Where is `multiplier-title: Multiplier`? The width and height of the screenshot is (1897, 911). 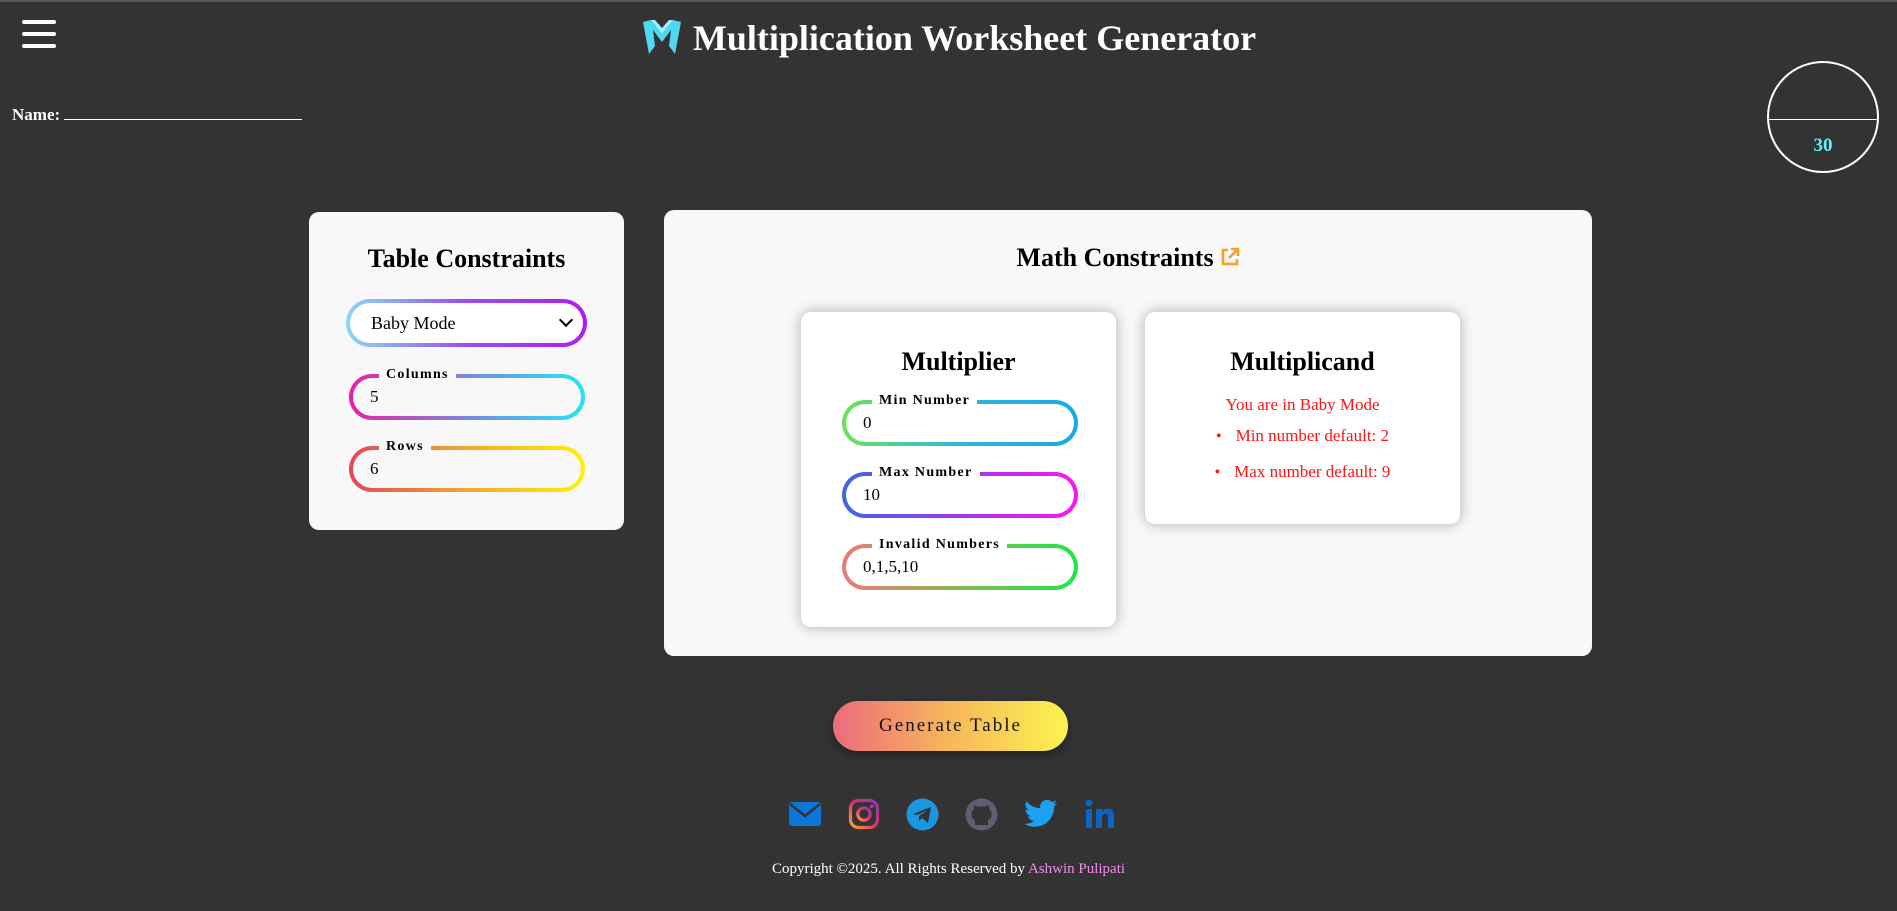
multiplier-title: Multiplier is located at coordinates (958, 361).